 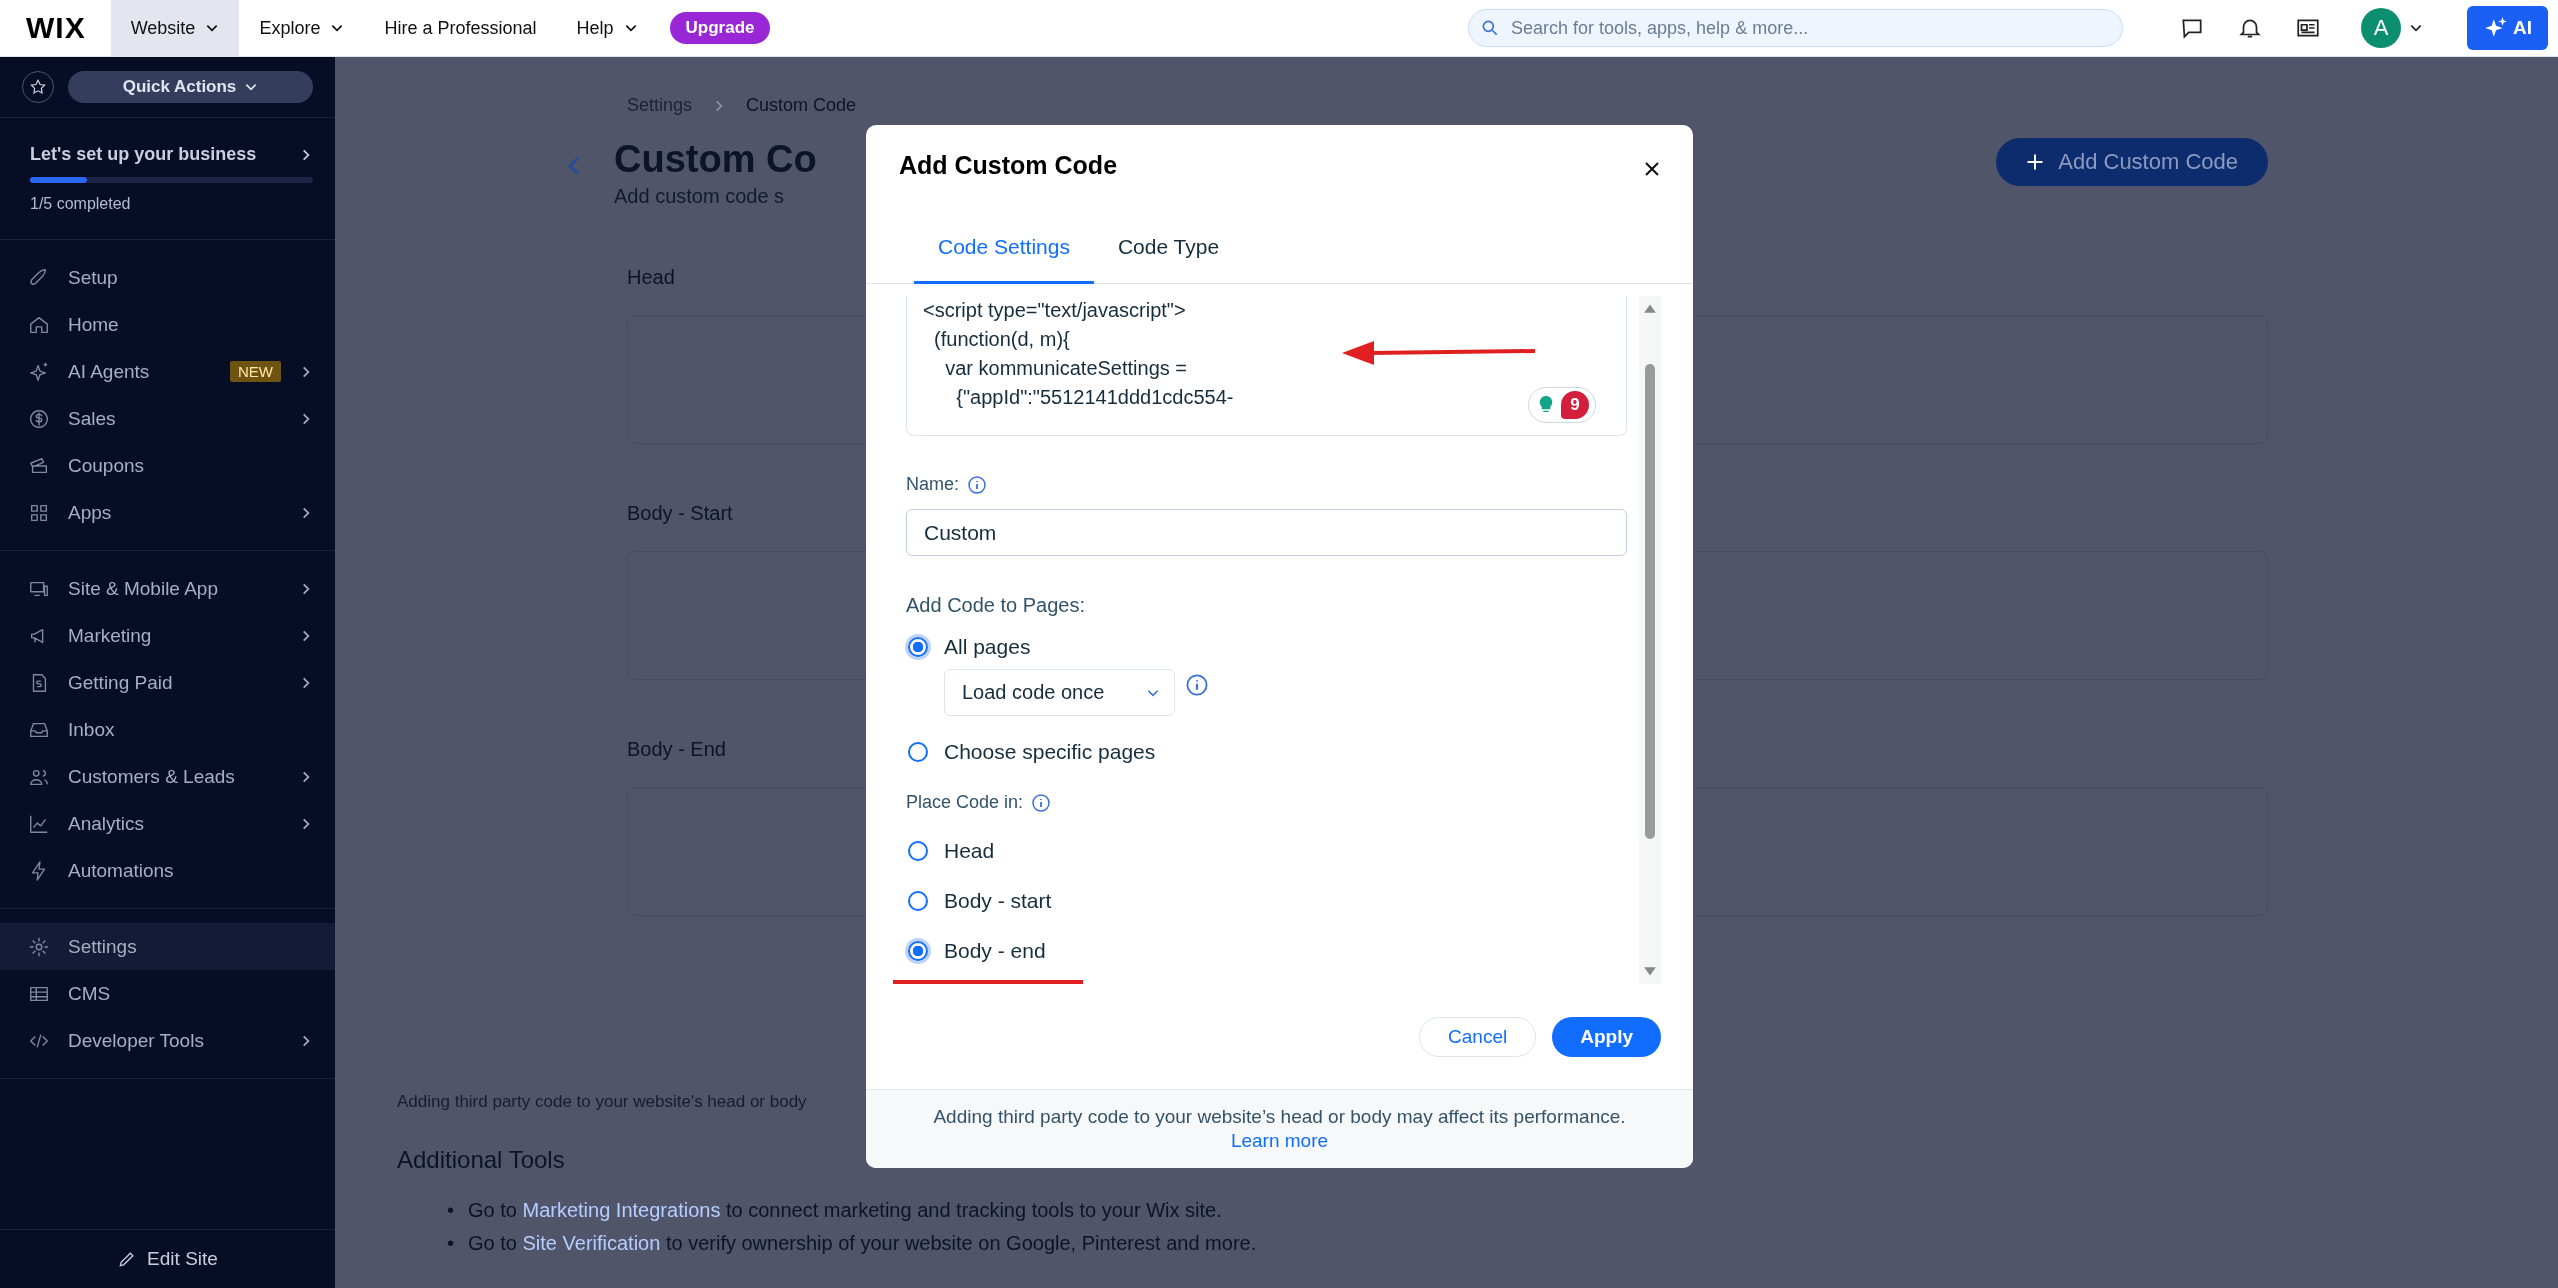 I want to click on settings-icon, so click(x=39, y=946).